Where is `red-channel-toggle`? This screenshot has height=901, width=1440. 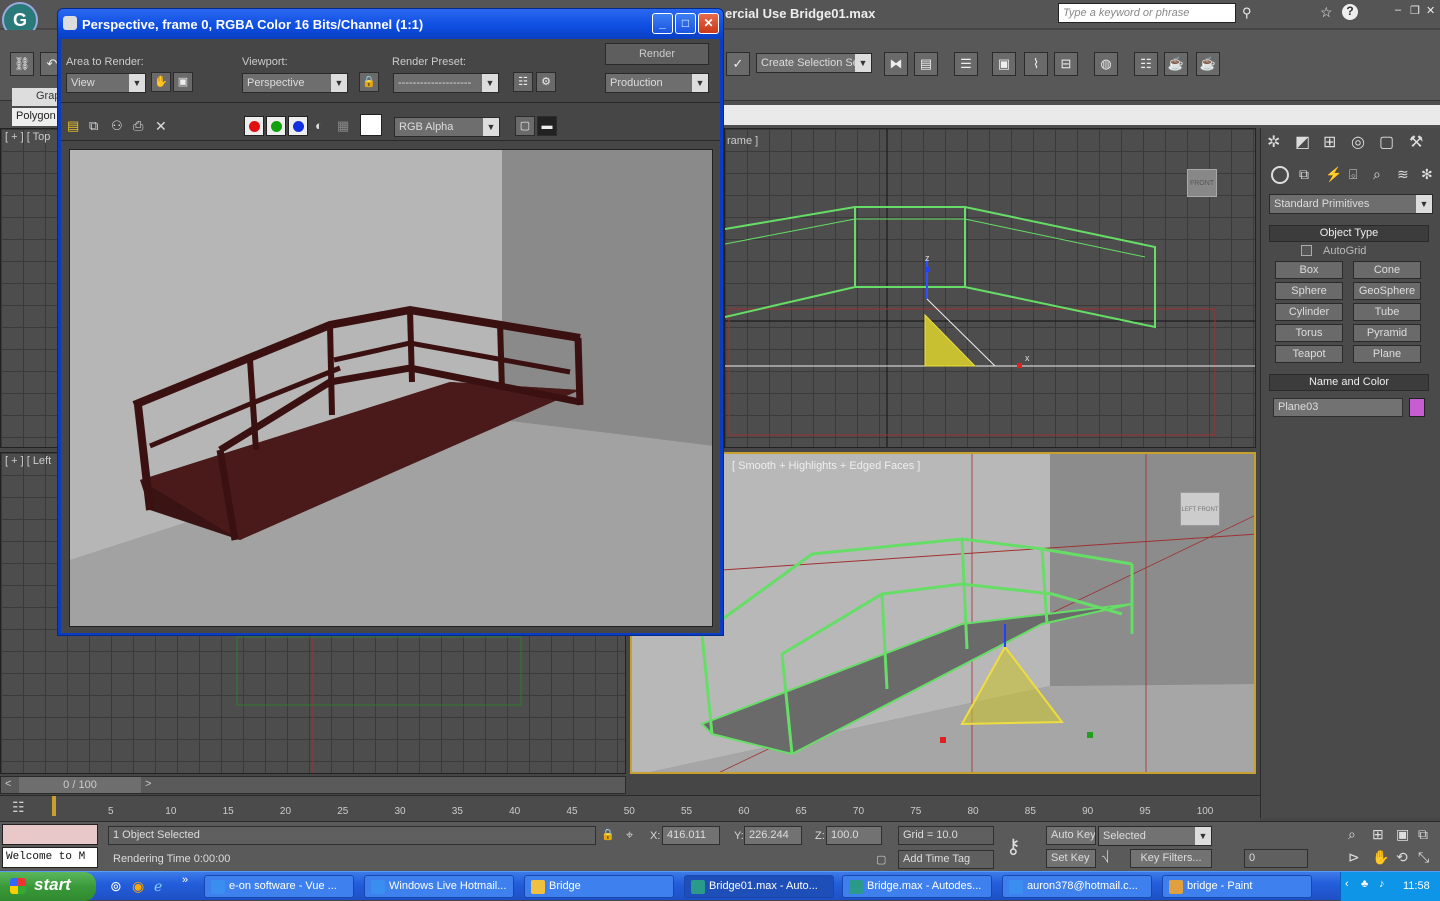
red-channel-toggle is located at coordinates (254, 126).